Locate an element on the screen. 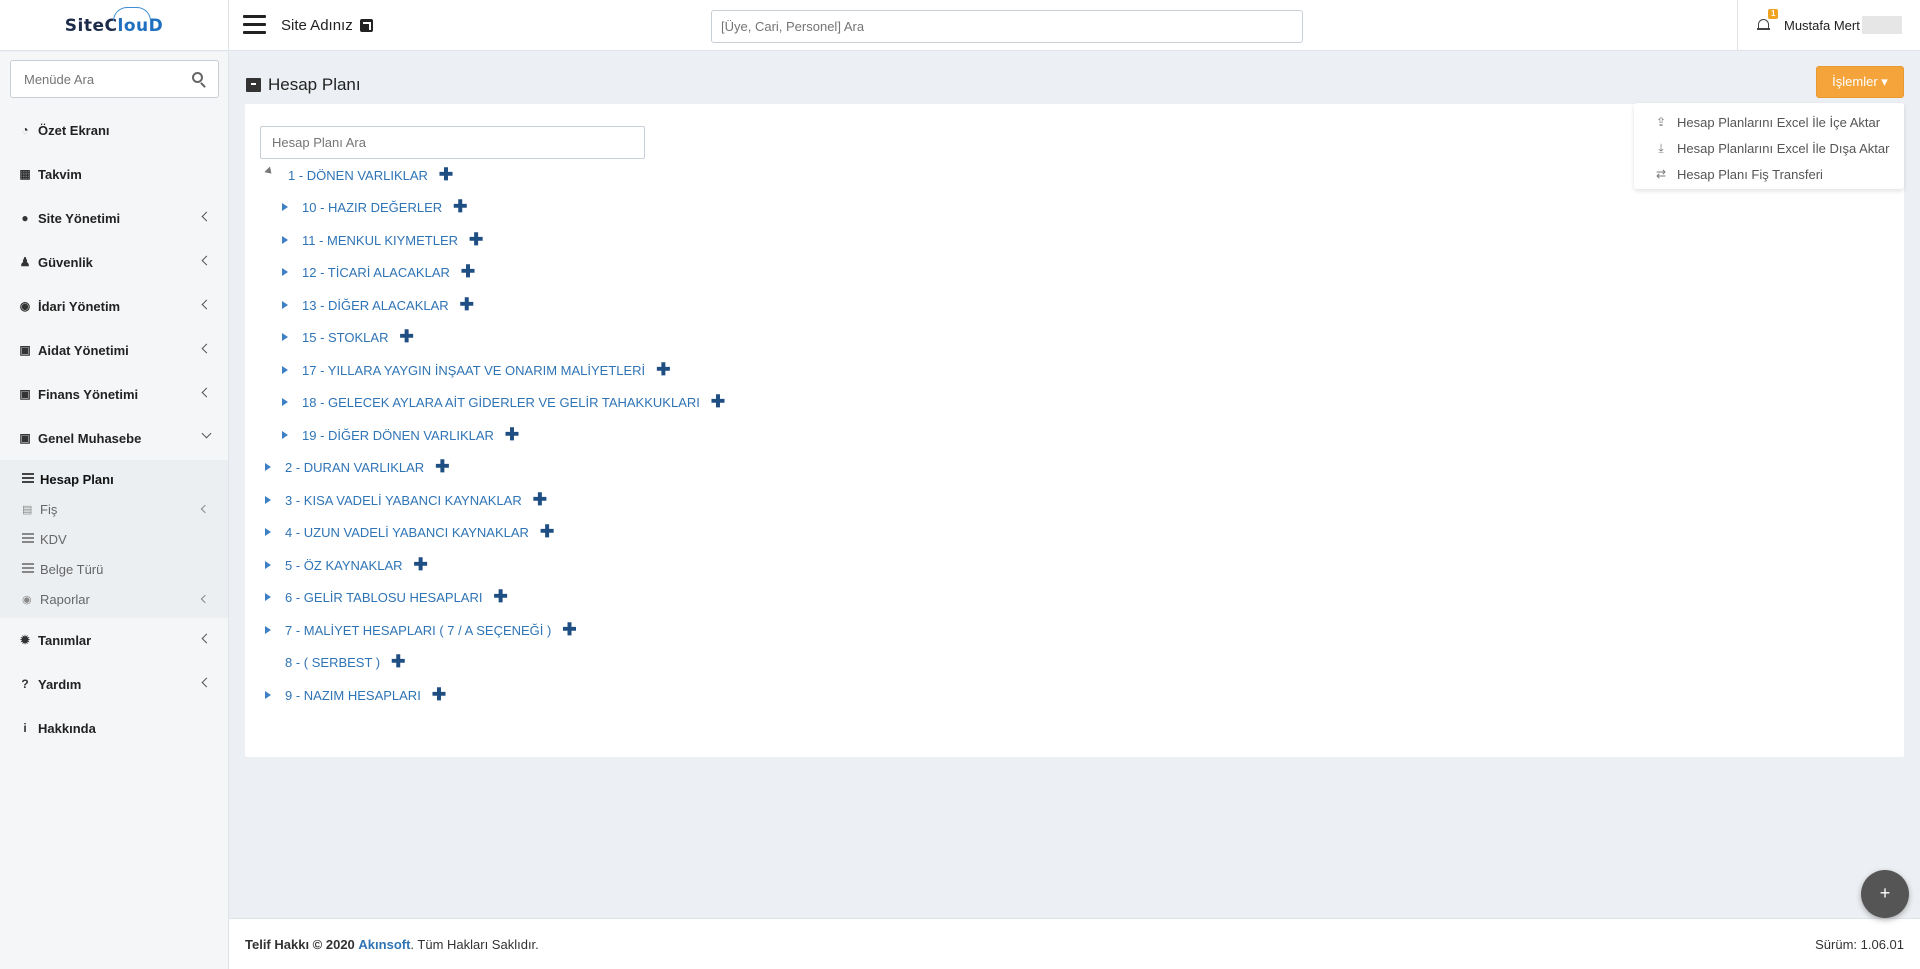 The image size is (1920, 969). sitecloud-logo: SiteClouD is located at coordinates (114, 21).